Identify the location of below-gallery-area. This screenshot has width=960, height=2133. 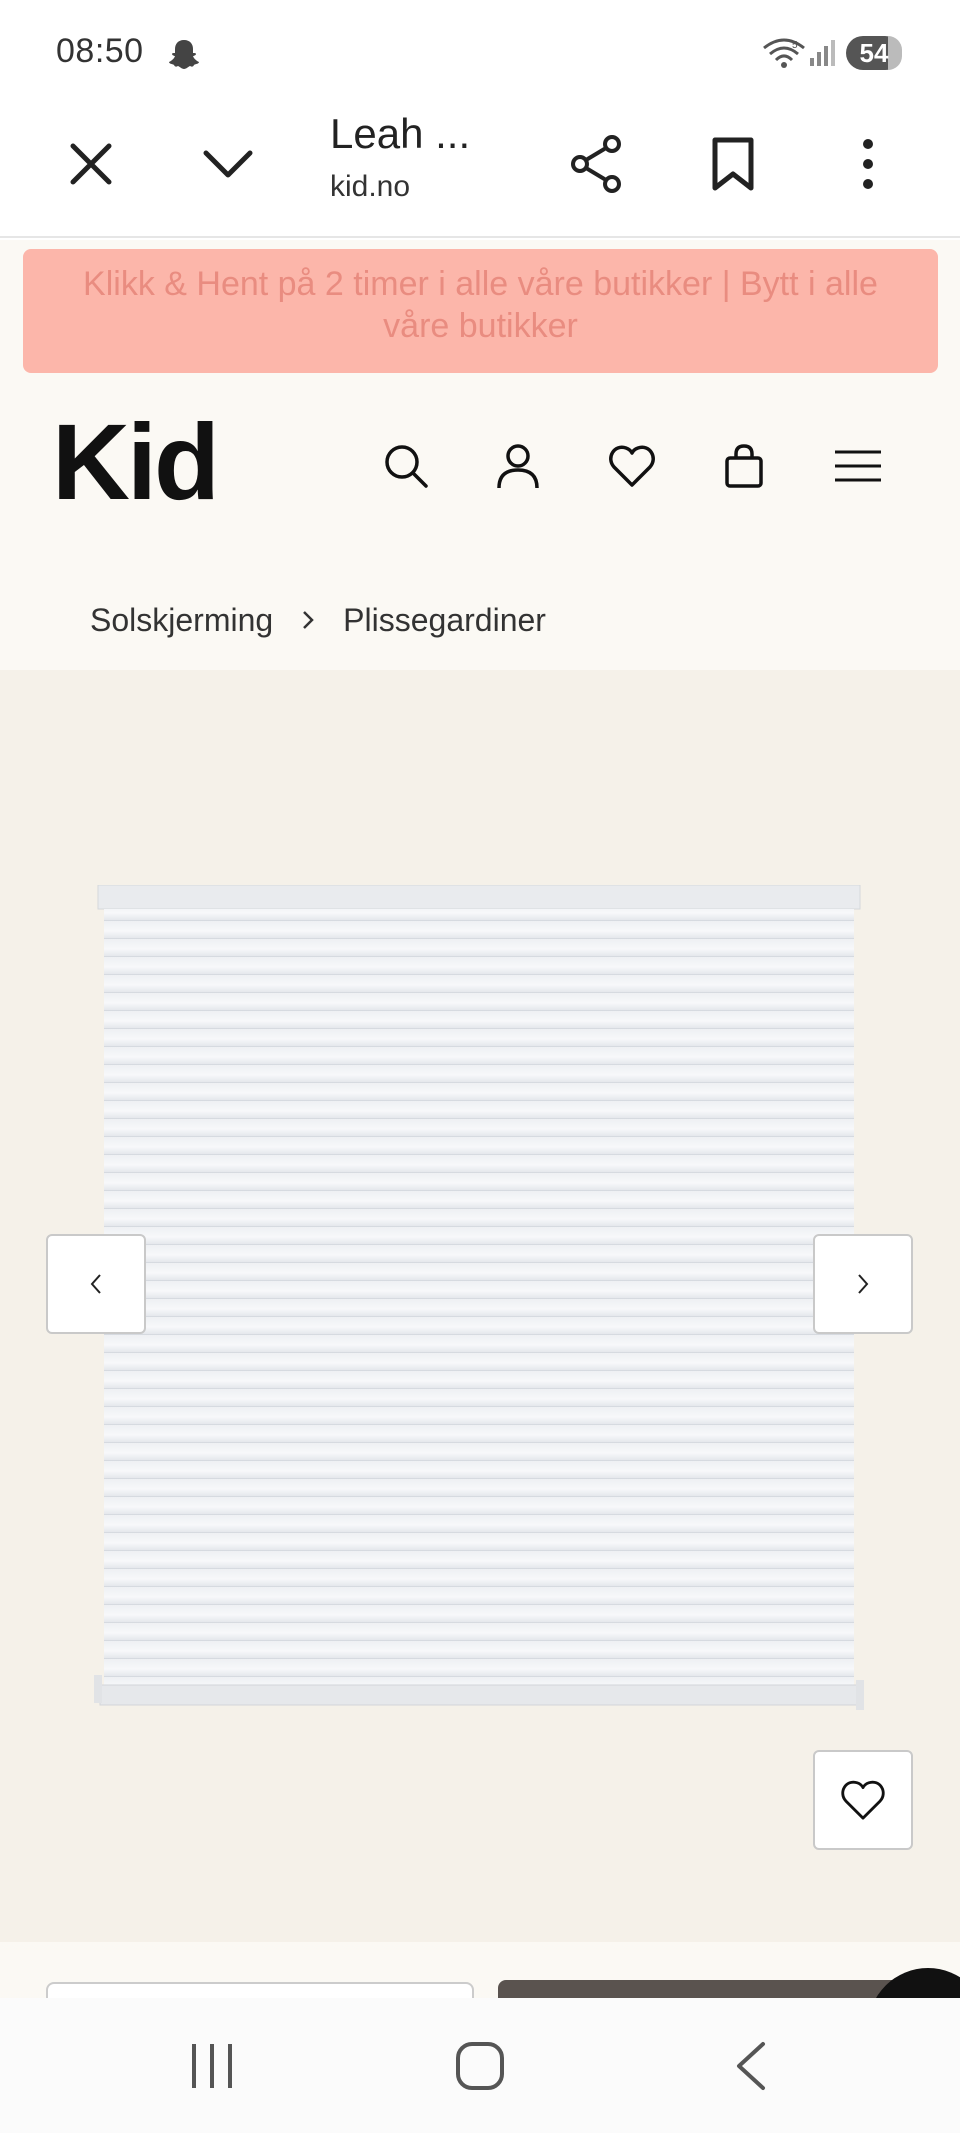
(480, 1970).